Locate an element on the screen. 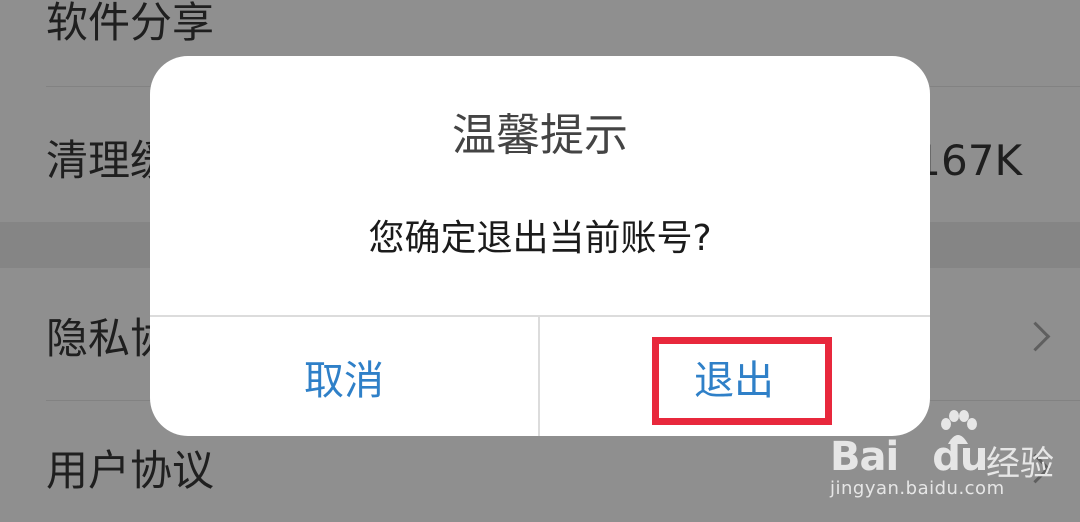  dialog-message: 您确定退出当前账号? is located at coordinates (540, 238).